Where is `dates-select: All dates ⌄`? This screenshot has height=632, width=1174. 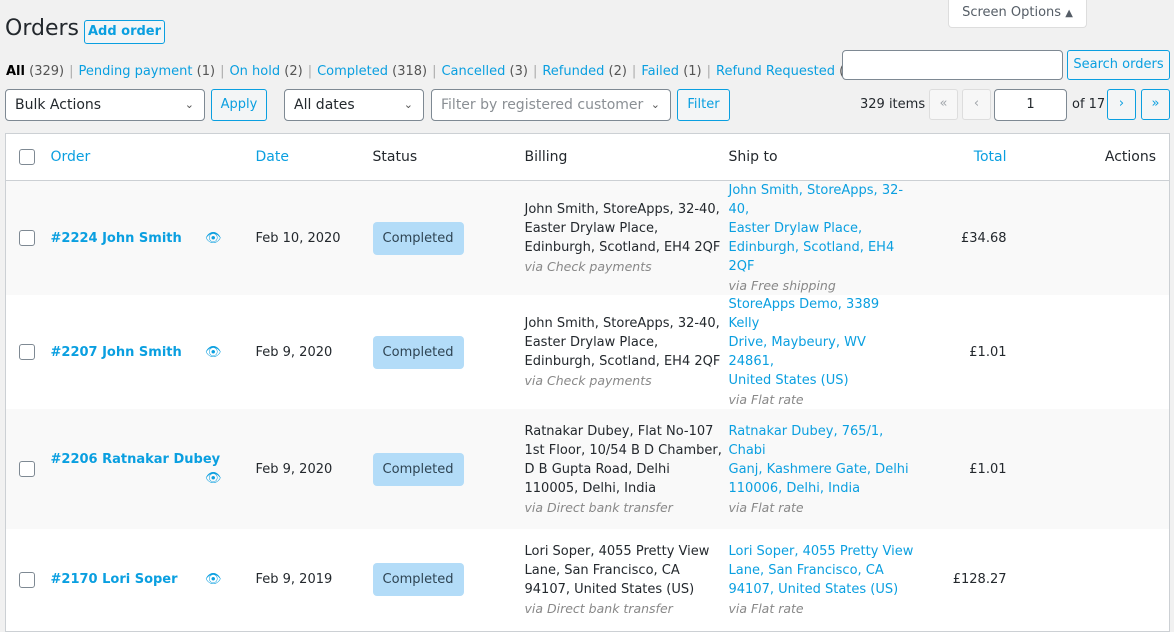
dates-select: All dates ⌄ is located at coordinates (354, 105).